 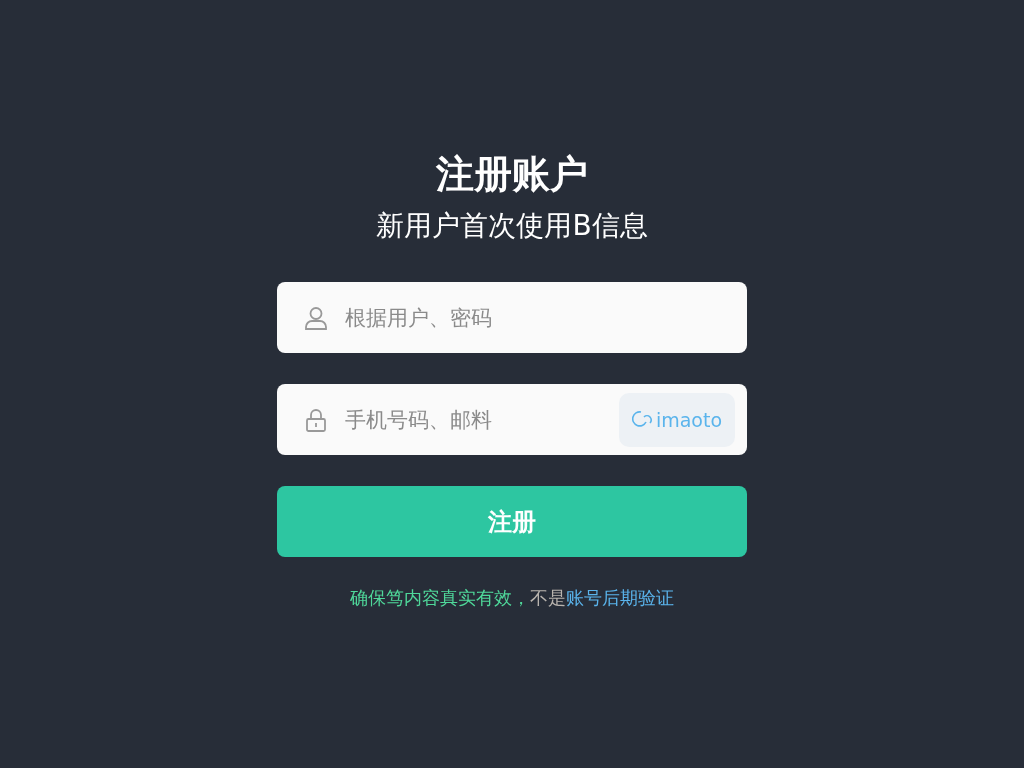 What do you see at coordinates (512, 226) in the screenshot?
I see `page-subtitle: 新用户首次使用B信息` at bounding box center [512, 226].